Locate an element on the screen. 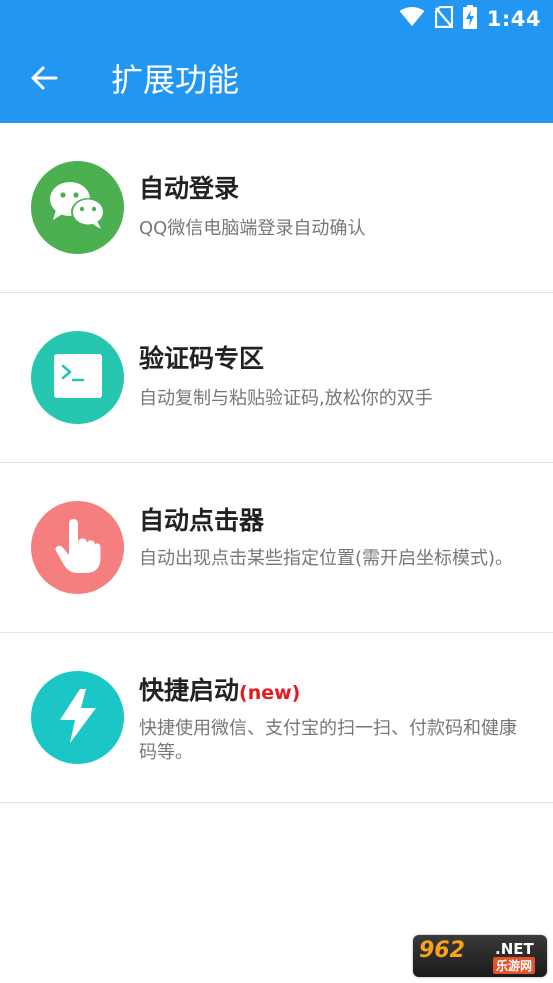  status-time: 1:44 is located at coordinates (513, 19).